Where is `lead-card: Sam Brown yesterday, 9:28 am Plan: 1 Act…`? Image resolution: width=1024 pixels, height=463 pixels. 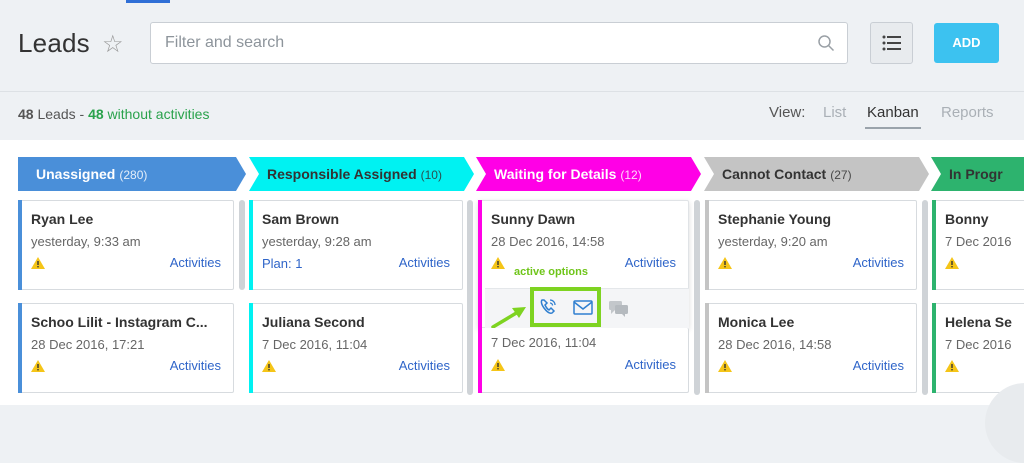 lead-card: Sam Brown yesterday, 9:28 am Plan: 1 Act… is located at coordinates (356, 245).